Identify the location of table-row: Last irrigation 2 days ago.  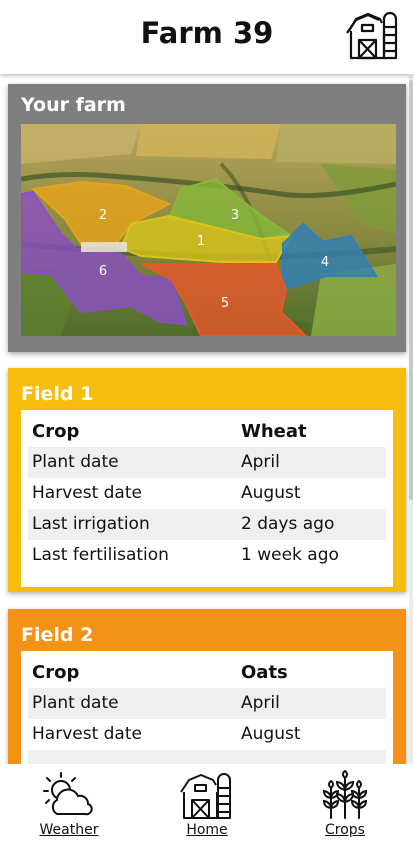
(207, 524).